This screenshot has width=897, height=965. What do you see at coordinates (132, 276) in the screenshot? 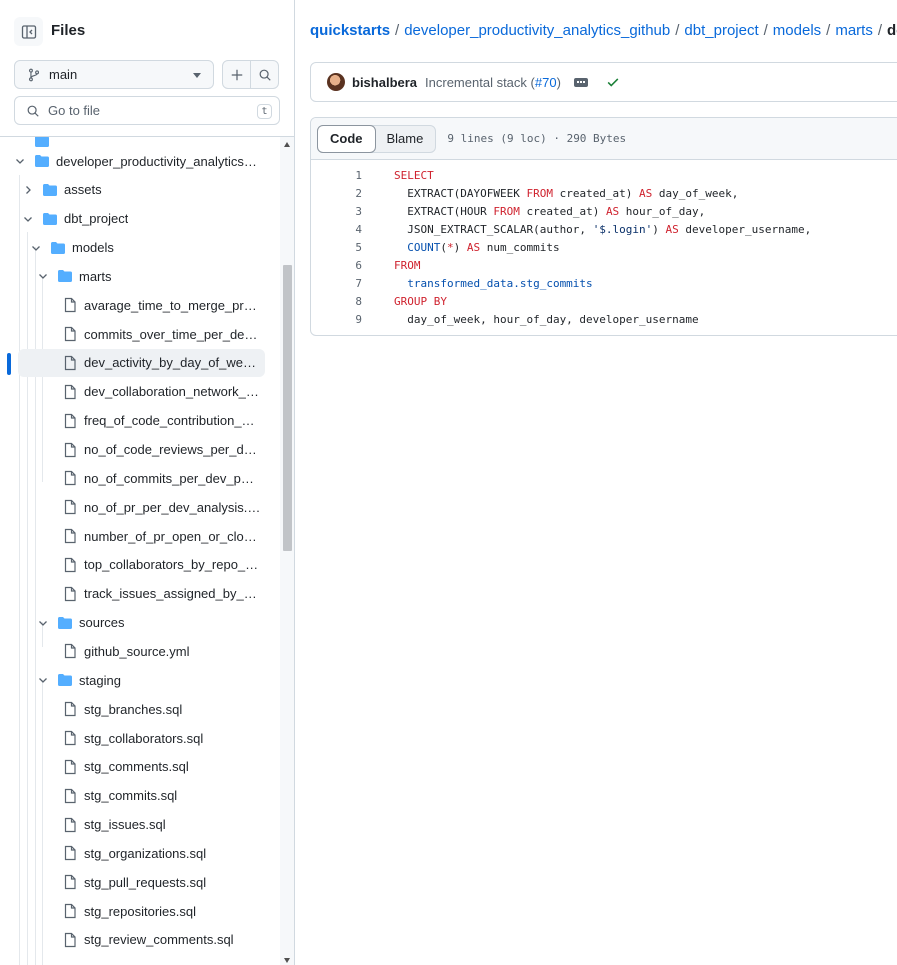
I see `tree-folder-marts: marts` at bounding box center [132, 276].